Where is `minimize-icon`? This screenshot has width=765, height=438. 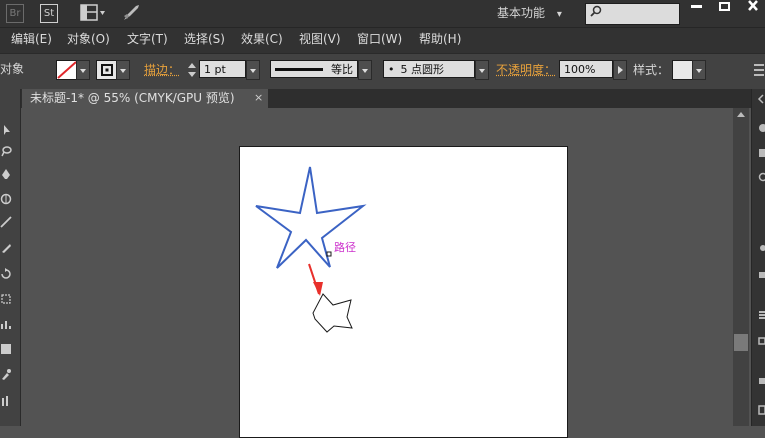
minimize-icon is located at coordinates (697, 7).